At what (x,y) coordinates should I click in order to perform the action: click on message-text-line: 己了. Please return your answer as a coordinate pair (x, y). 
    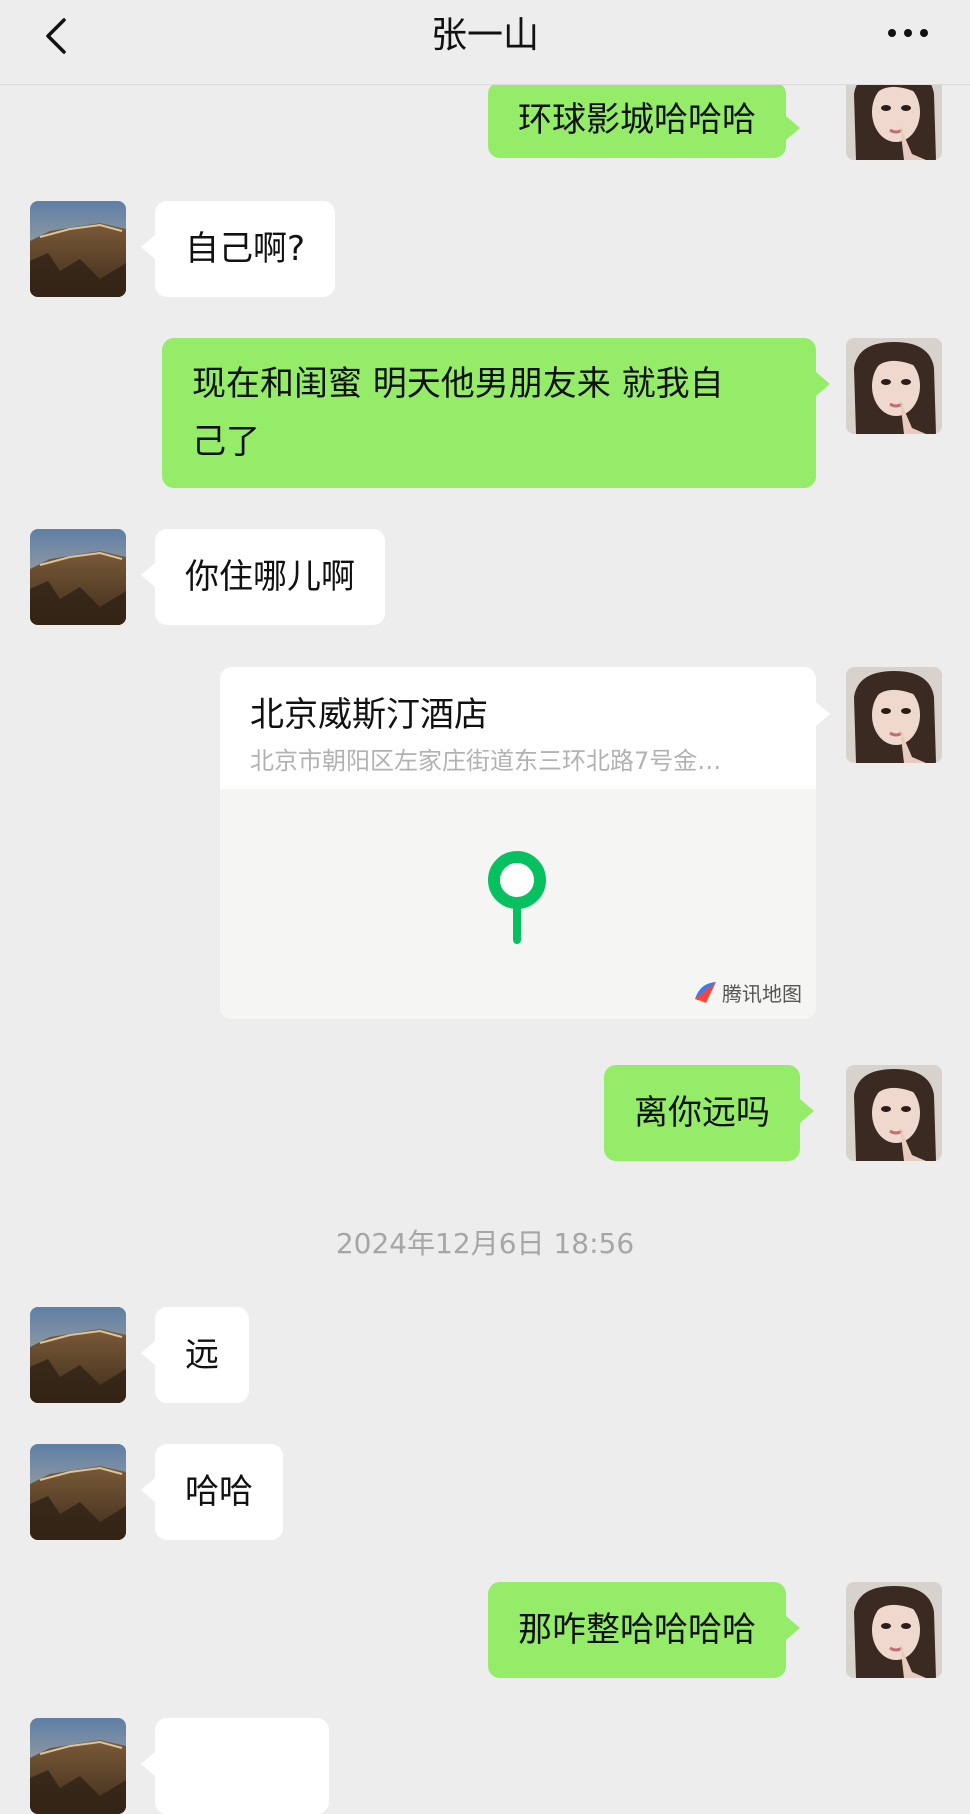
    Looking at the image, I should click on (226, 442).